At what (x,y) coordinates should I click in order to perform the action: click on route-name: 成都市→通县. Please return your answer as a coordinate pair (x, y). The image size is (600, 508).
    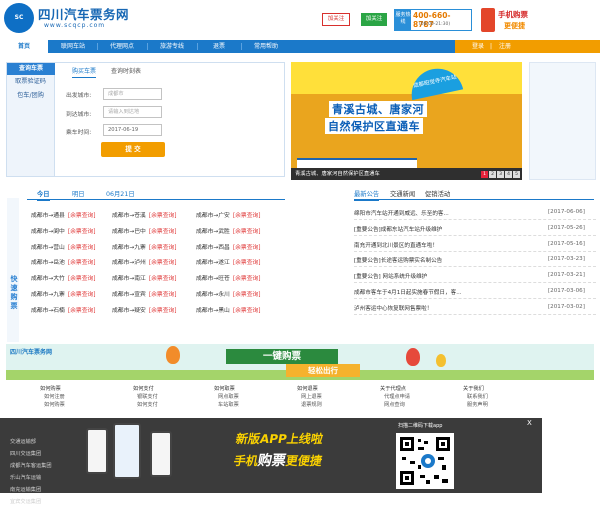
    Looking at the image, I should click on (48, 216).